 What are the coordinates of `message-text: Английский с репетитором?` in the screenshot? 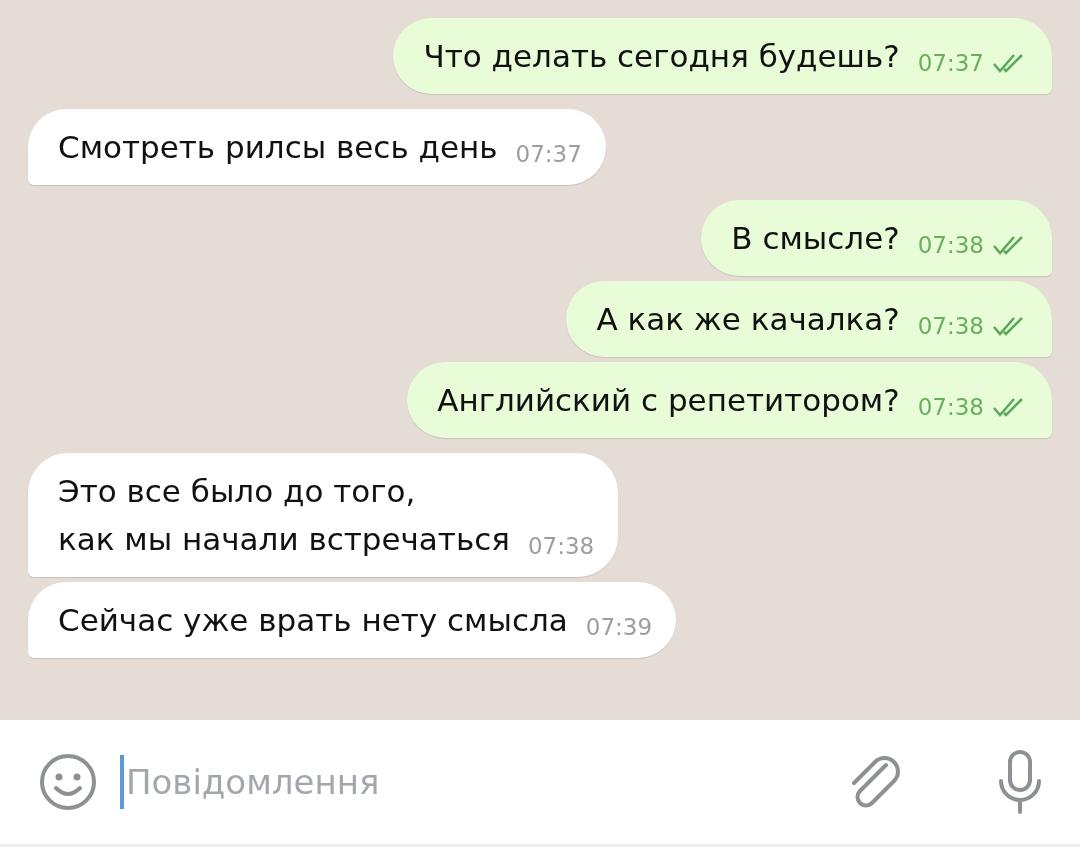 It's located at (668, 400).